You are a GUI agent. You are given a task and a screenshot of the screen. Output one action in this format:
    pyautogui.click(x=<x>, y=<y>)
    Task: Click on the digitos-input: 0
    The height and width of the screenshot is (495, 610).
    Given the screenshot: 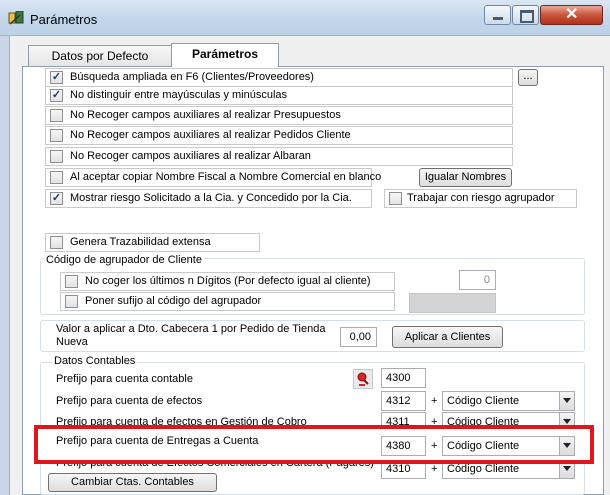 What is the action you would take?
    pyautogui.click(x=477, y=280)
    